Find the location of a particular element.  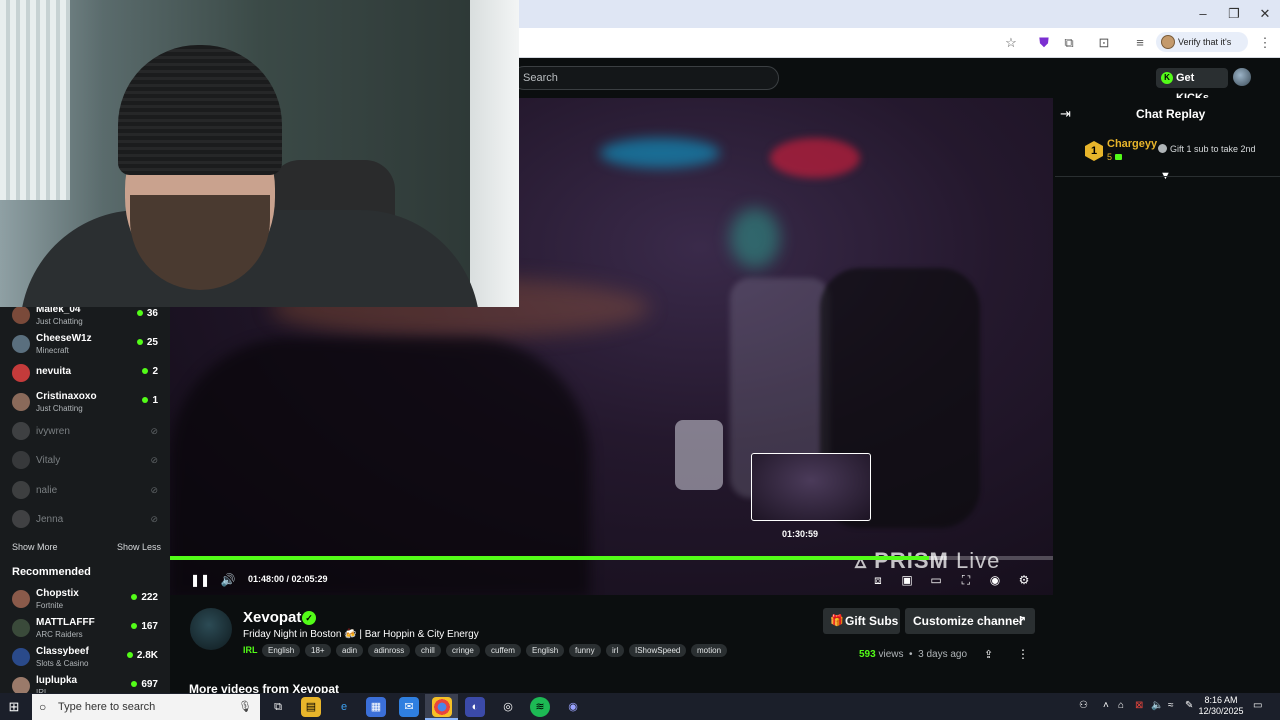

shield-extension-icon: ⛊ is located at coordinates (1044, 43).